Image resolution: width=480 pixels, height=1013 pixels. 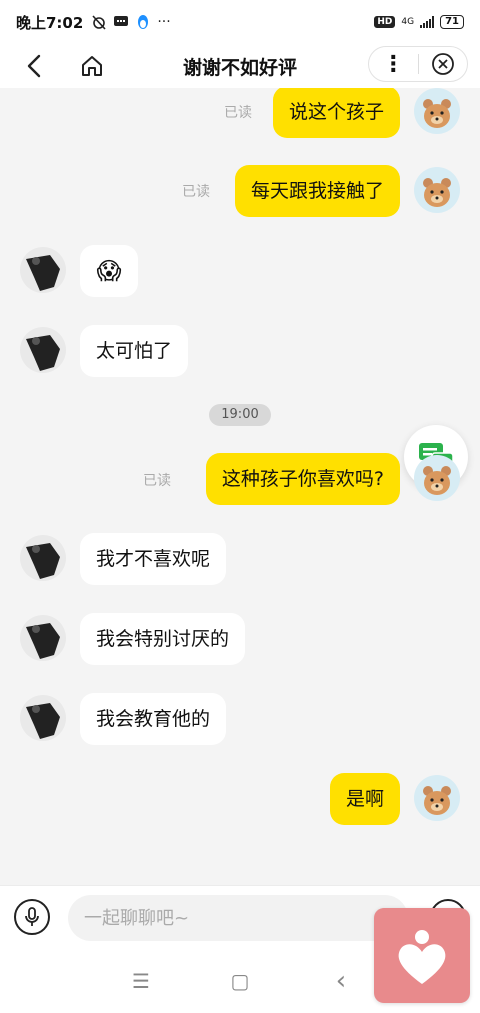 I want to click on message-icon, so click(x=121, y=21).